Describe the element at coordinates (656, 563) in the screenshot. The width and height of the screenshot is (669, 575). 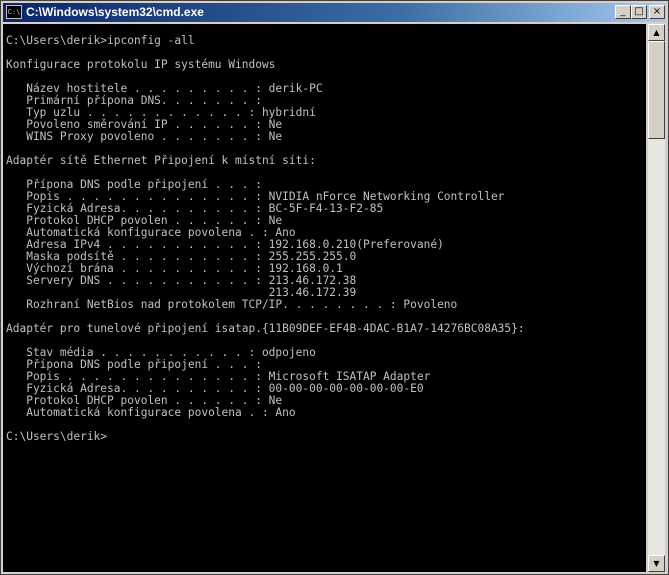
I see `scroll-down-button: ▼` at that location.